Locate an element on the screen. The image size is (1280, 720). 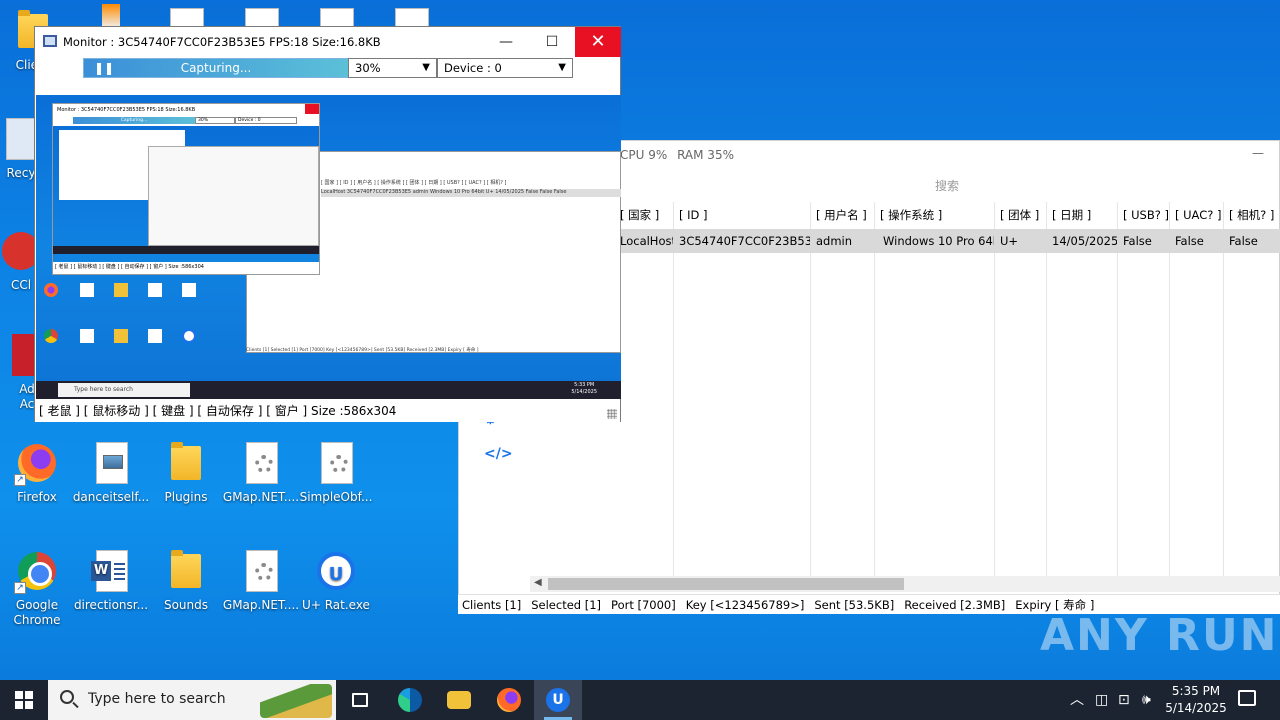
device-select: Device : 0 ▼ is located at coordinates (505, 68).